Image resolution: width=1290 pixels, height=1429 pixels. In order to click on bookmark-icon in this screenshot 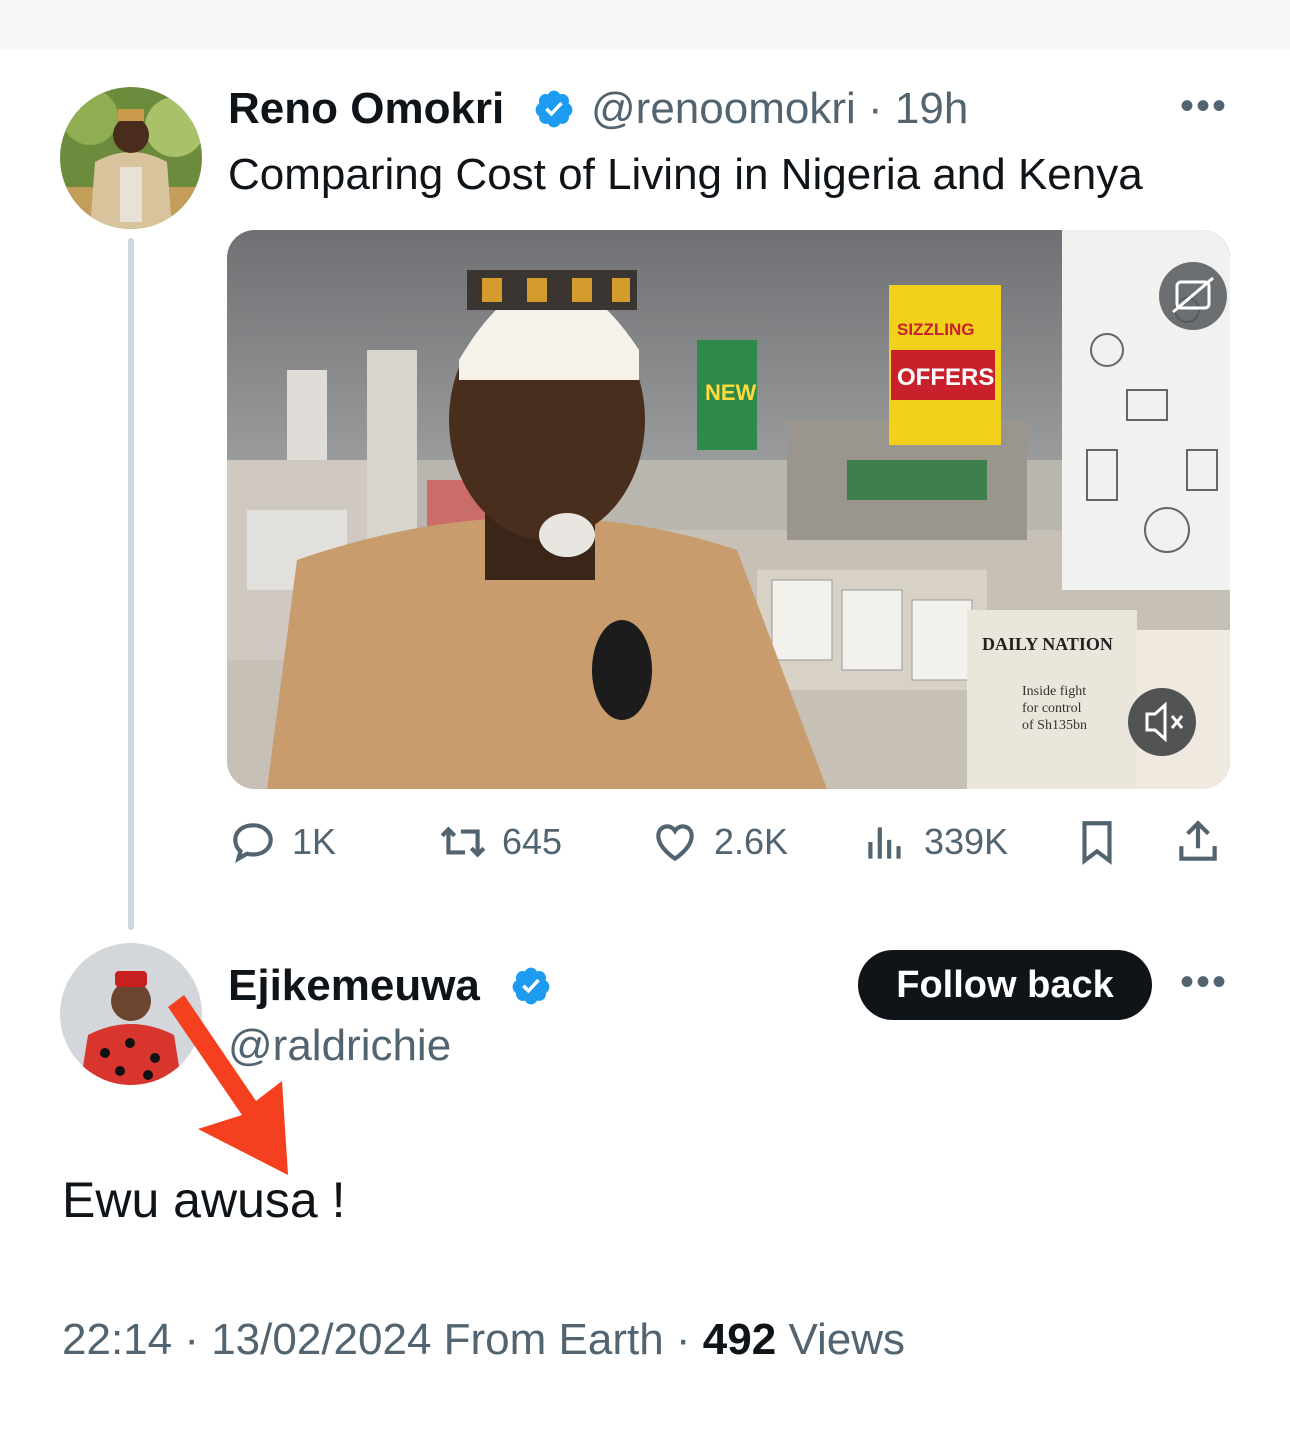, I will do `click(1097, 843)`.